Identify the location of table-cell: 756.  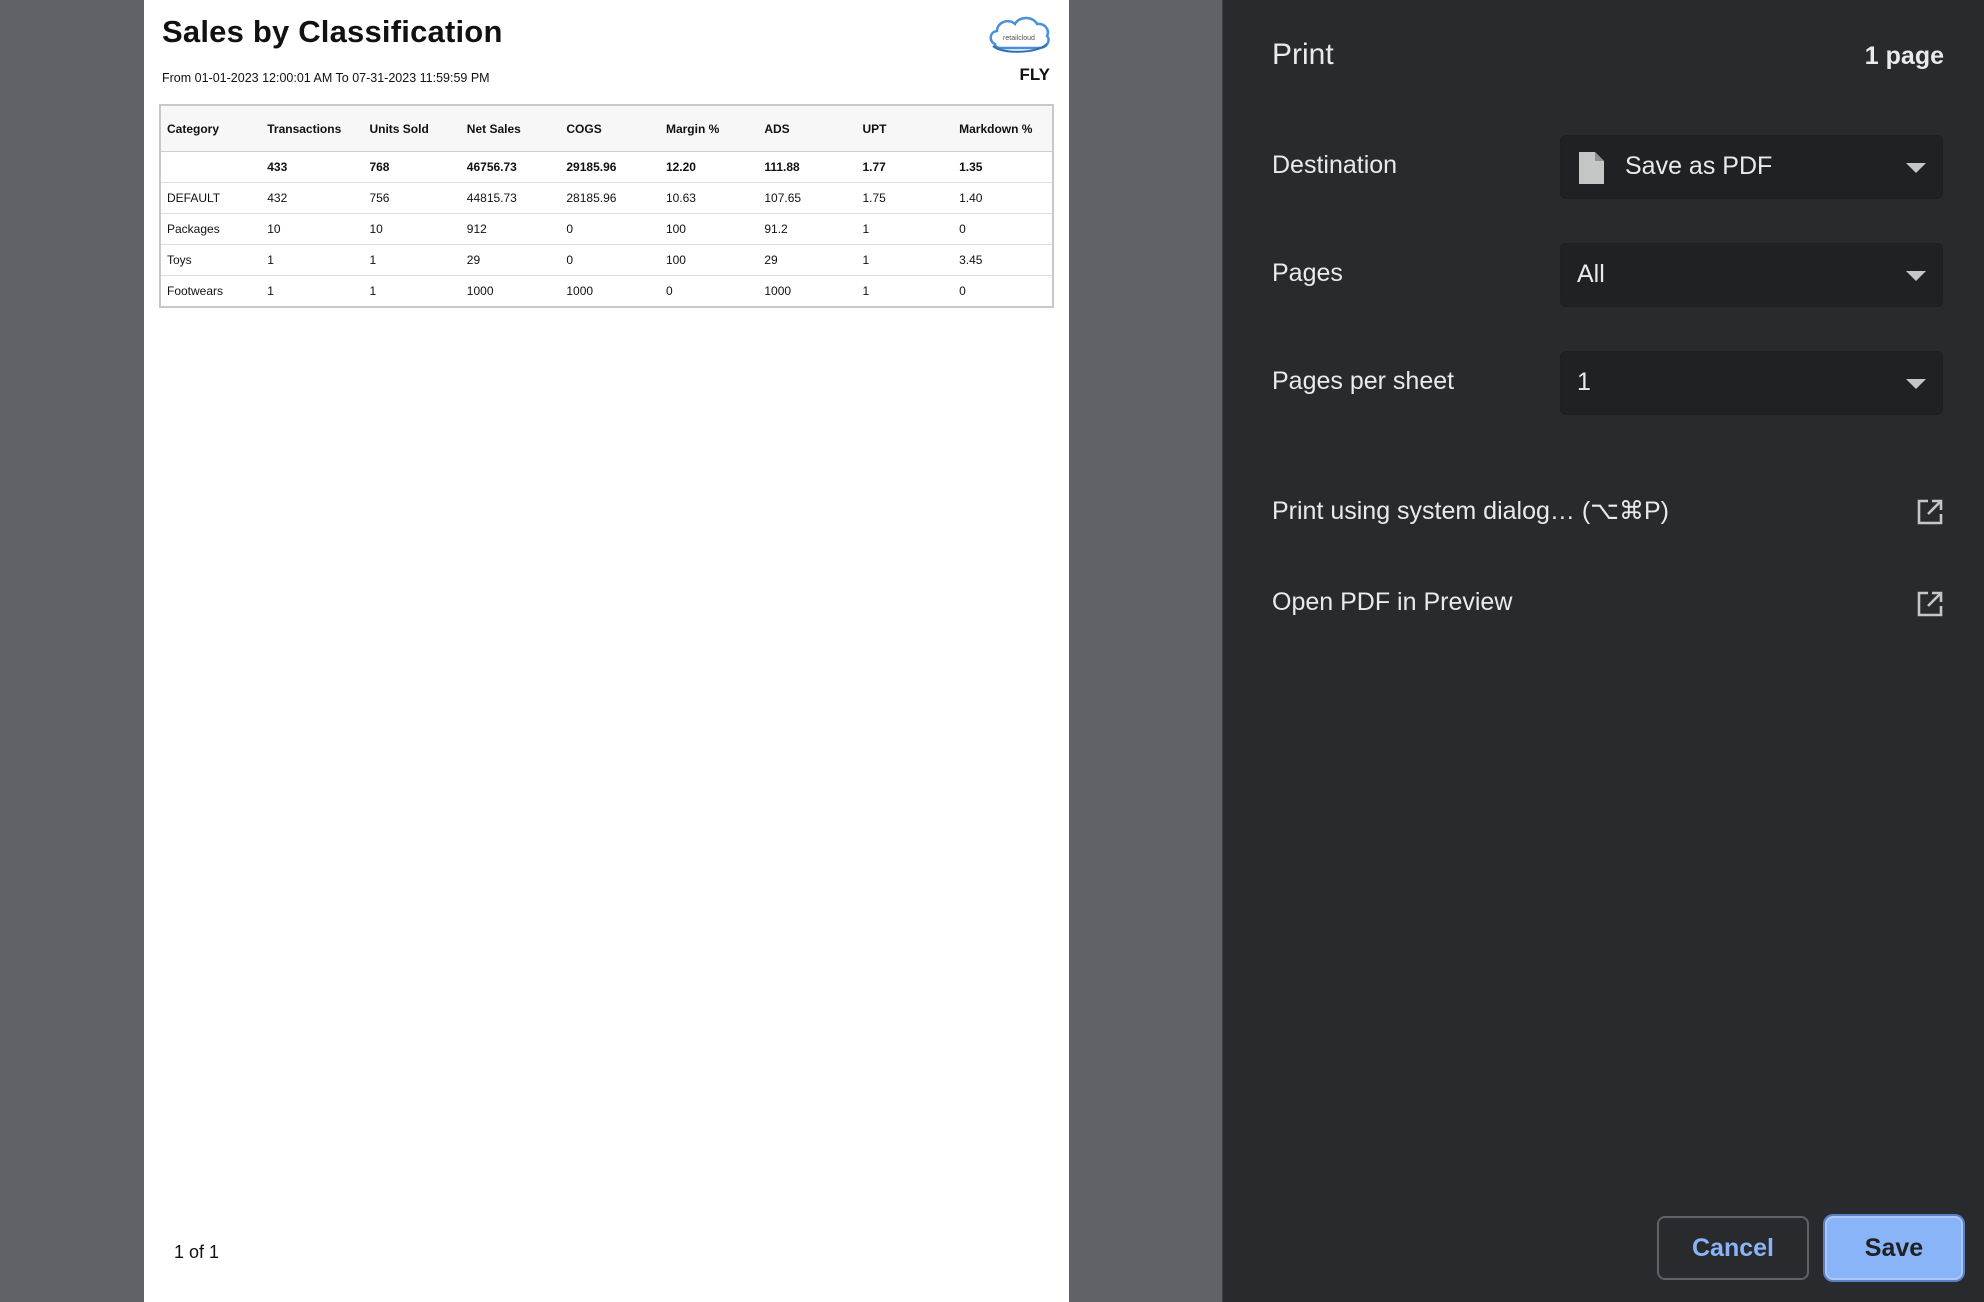
(412, 198).